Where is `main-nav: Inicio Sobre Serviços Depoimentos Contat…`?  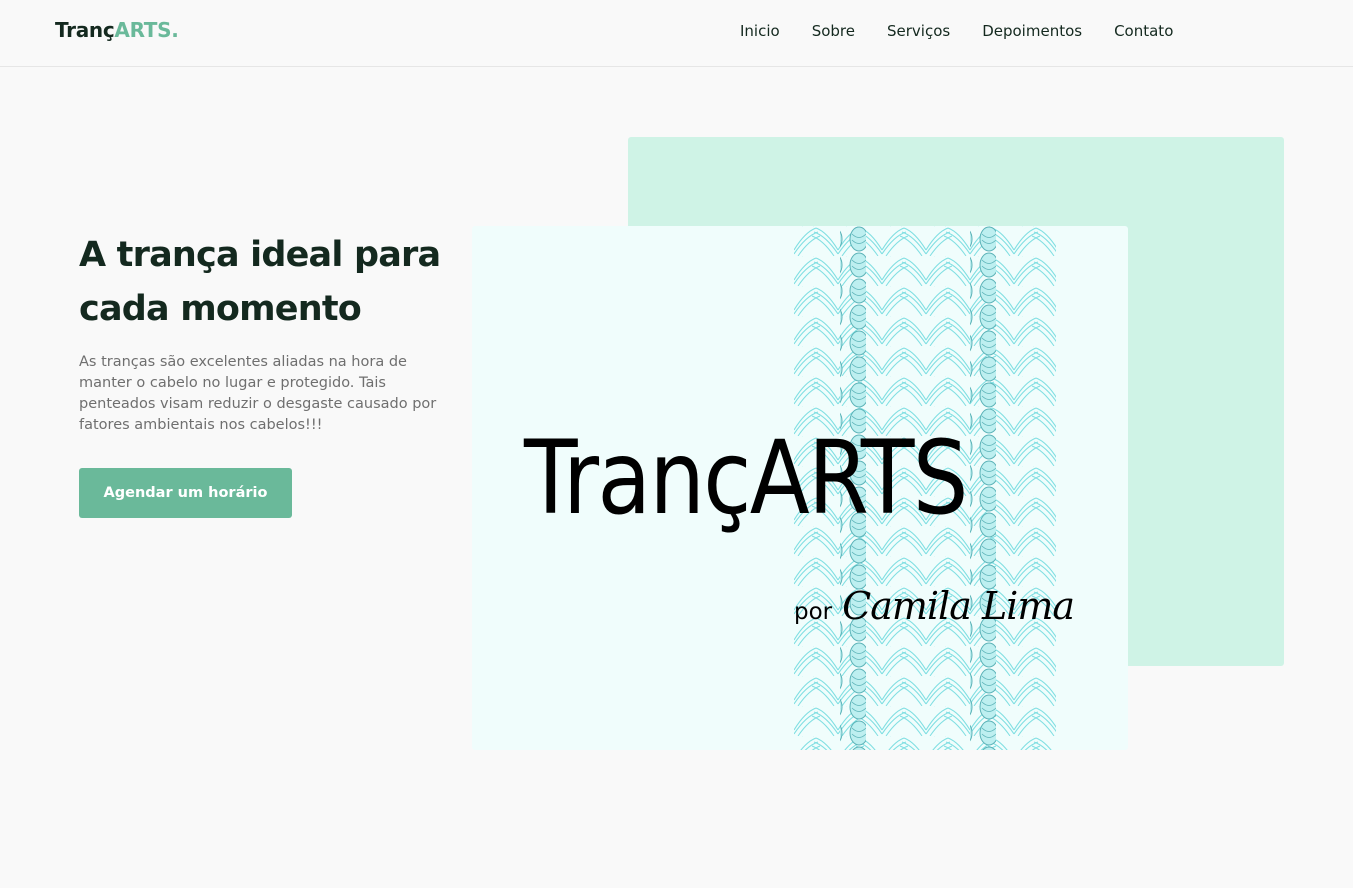 main-nav: Inicio Sobre Serviços Depoimentos Contat… is located at coordinates (972, 31).